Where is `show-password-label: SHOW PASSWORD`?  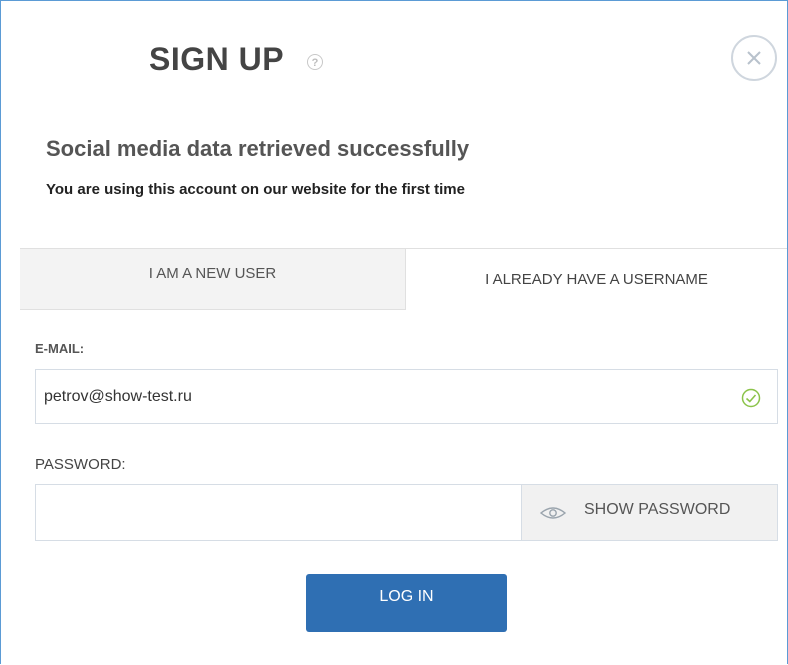
show-password-label: SHOW PASSWORD is located at coordinates (657, 509).